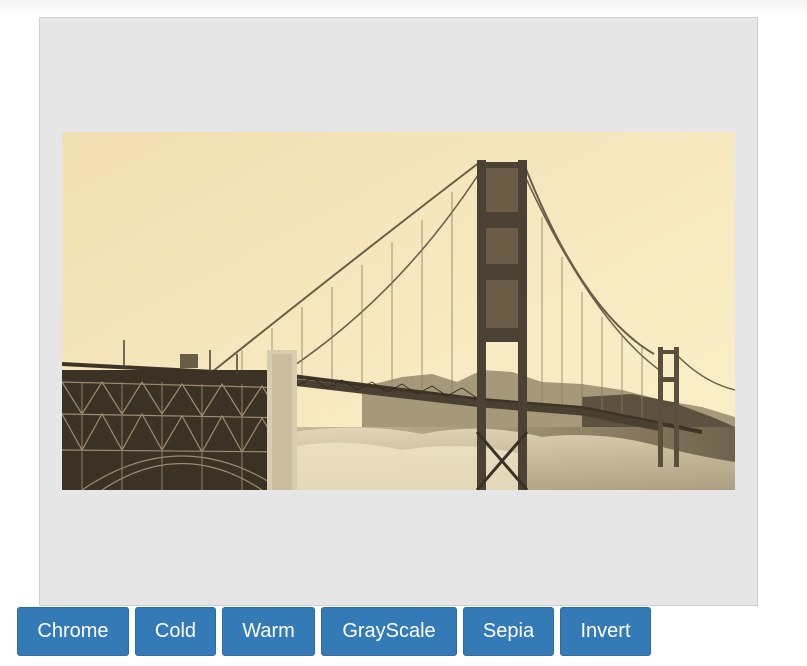 The width and height of the screenshot is (807, 666). I want to click on grayscale-filter-button: GrayScale, so click(389, 631).